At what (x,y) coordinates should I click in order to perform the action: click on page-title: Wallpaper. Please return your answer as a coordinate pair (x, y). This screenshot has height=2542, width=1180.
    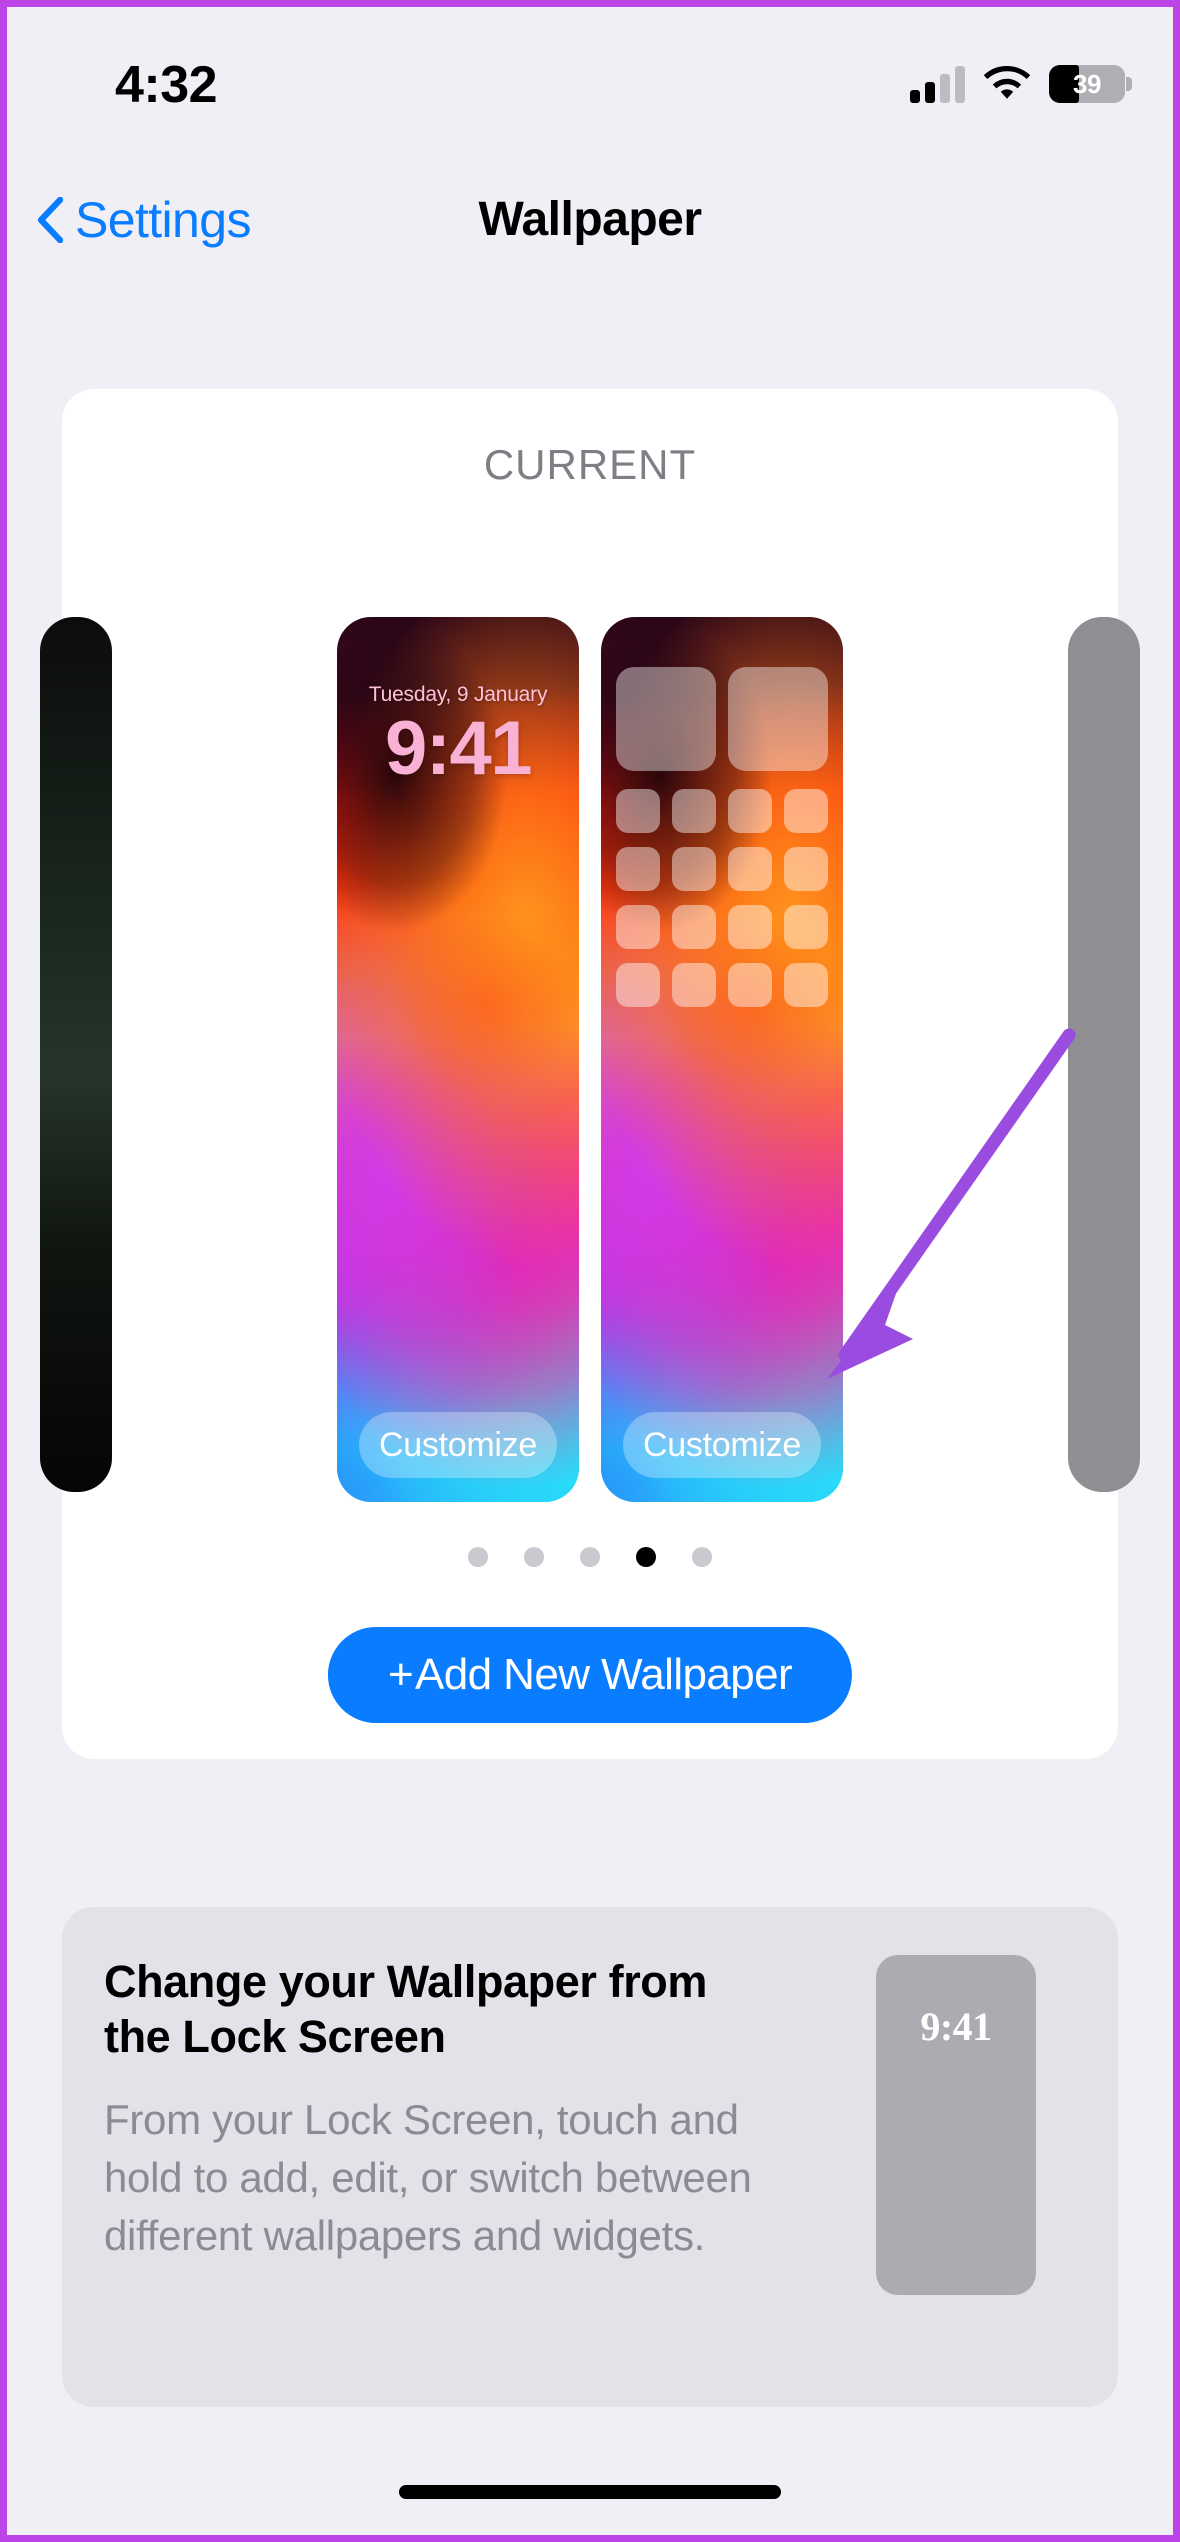
    Looking at the image, I should click on (590, 219).